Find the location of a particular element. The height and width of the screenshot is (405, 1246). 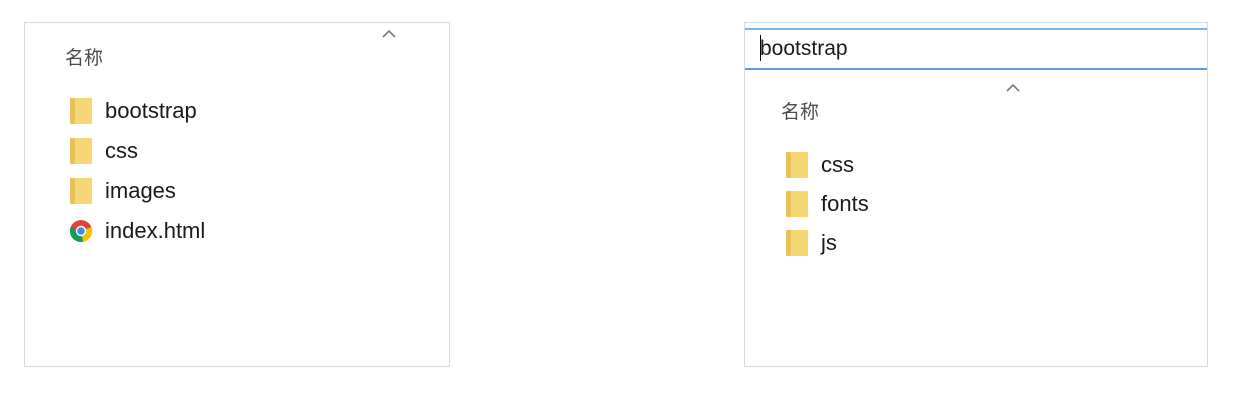

file-list: css fonts js is located at coordinates (827, 203).